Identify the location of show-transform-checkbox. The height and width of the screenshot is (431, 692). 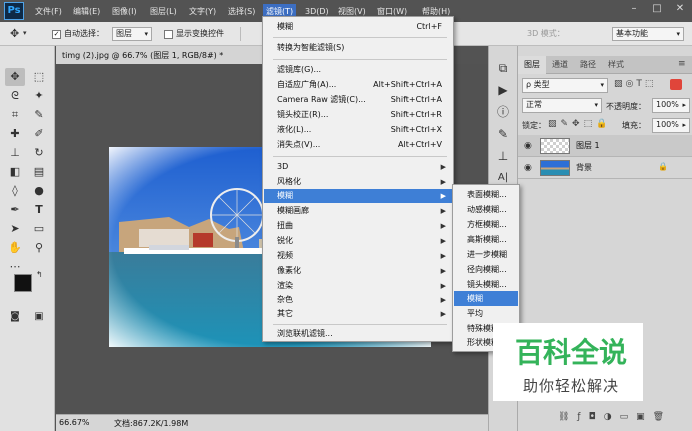
(168, 34).